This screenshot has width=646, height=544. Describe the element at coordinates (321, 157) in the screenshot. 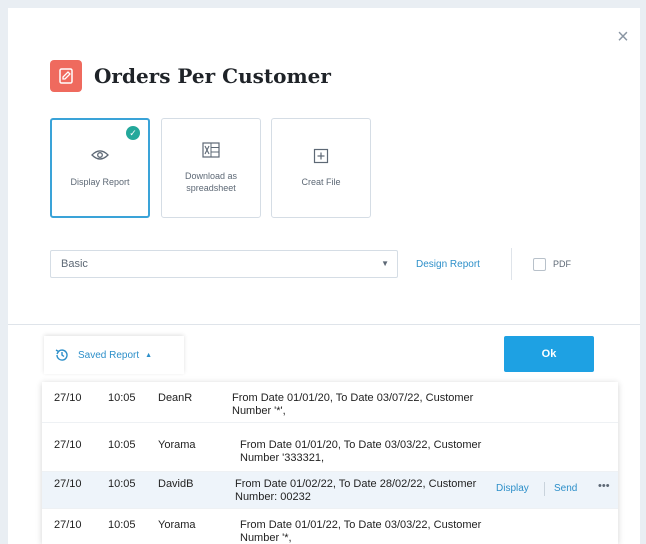

I see `plus-icon` at that location.